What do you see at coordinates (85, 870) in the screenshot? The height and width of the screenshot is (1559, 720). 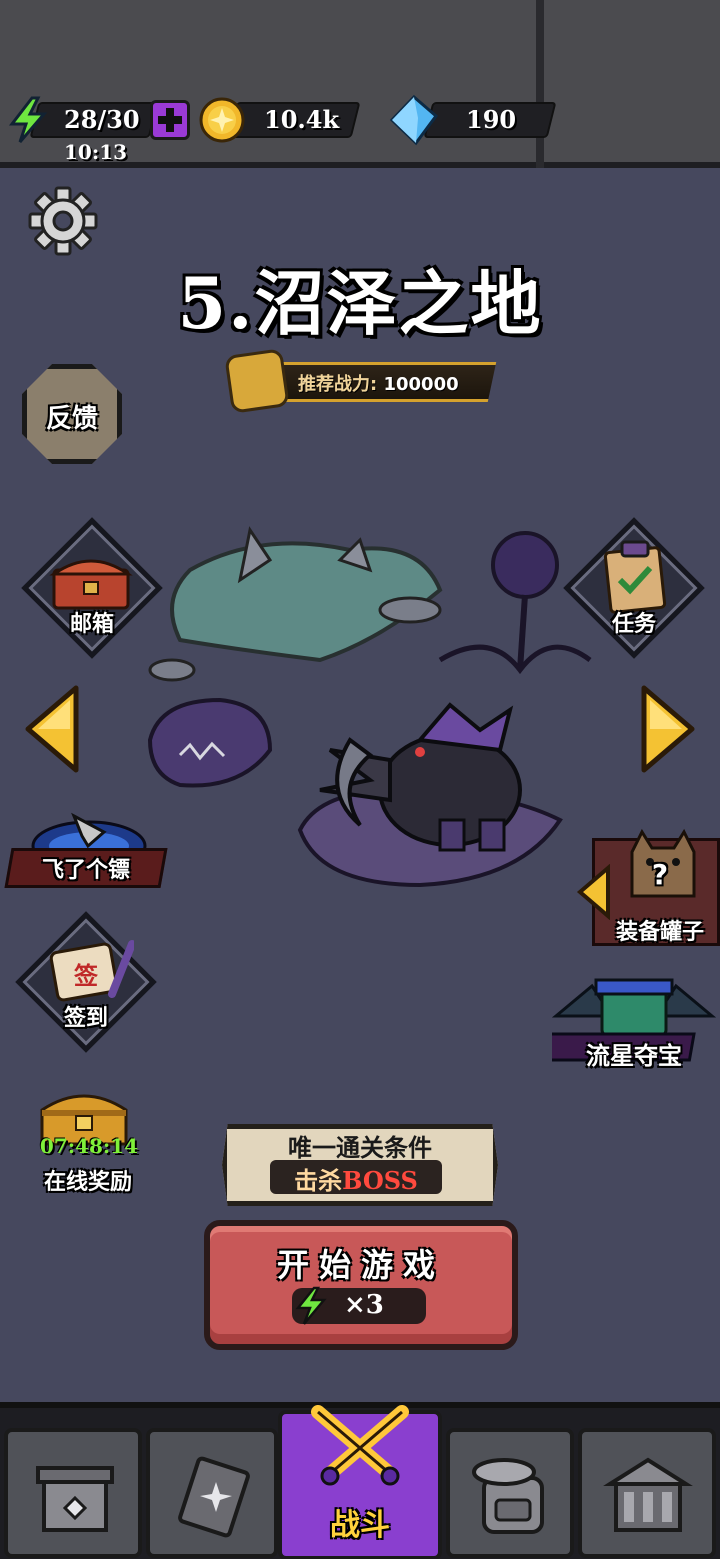 I see `flying-dart-label: 飞了个镖` at bounding box center [85, 870].